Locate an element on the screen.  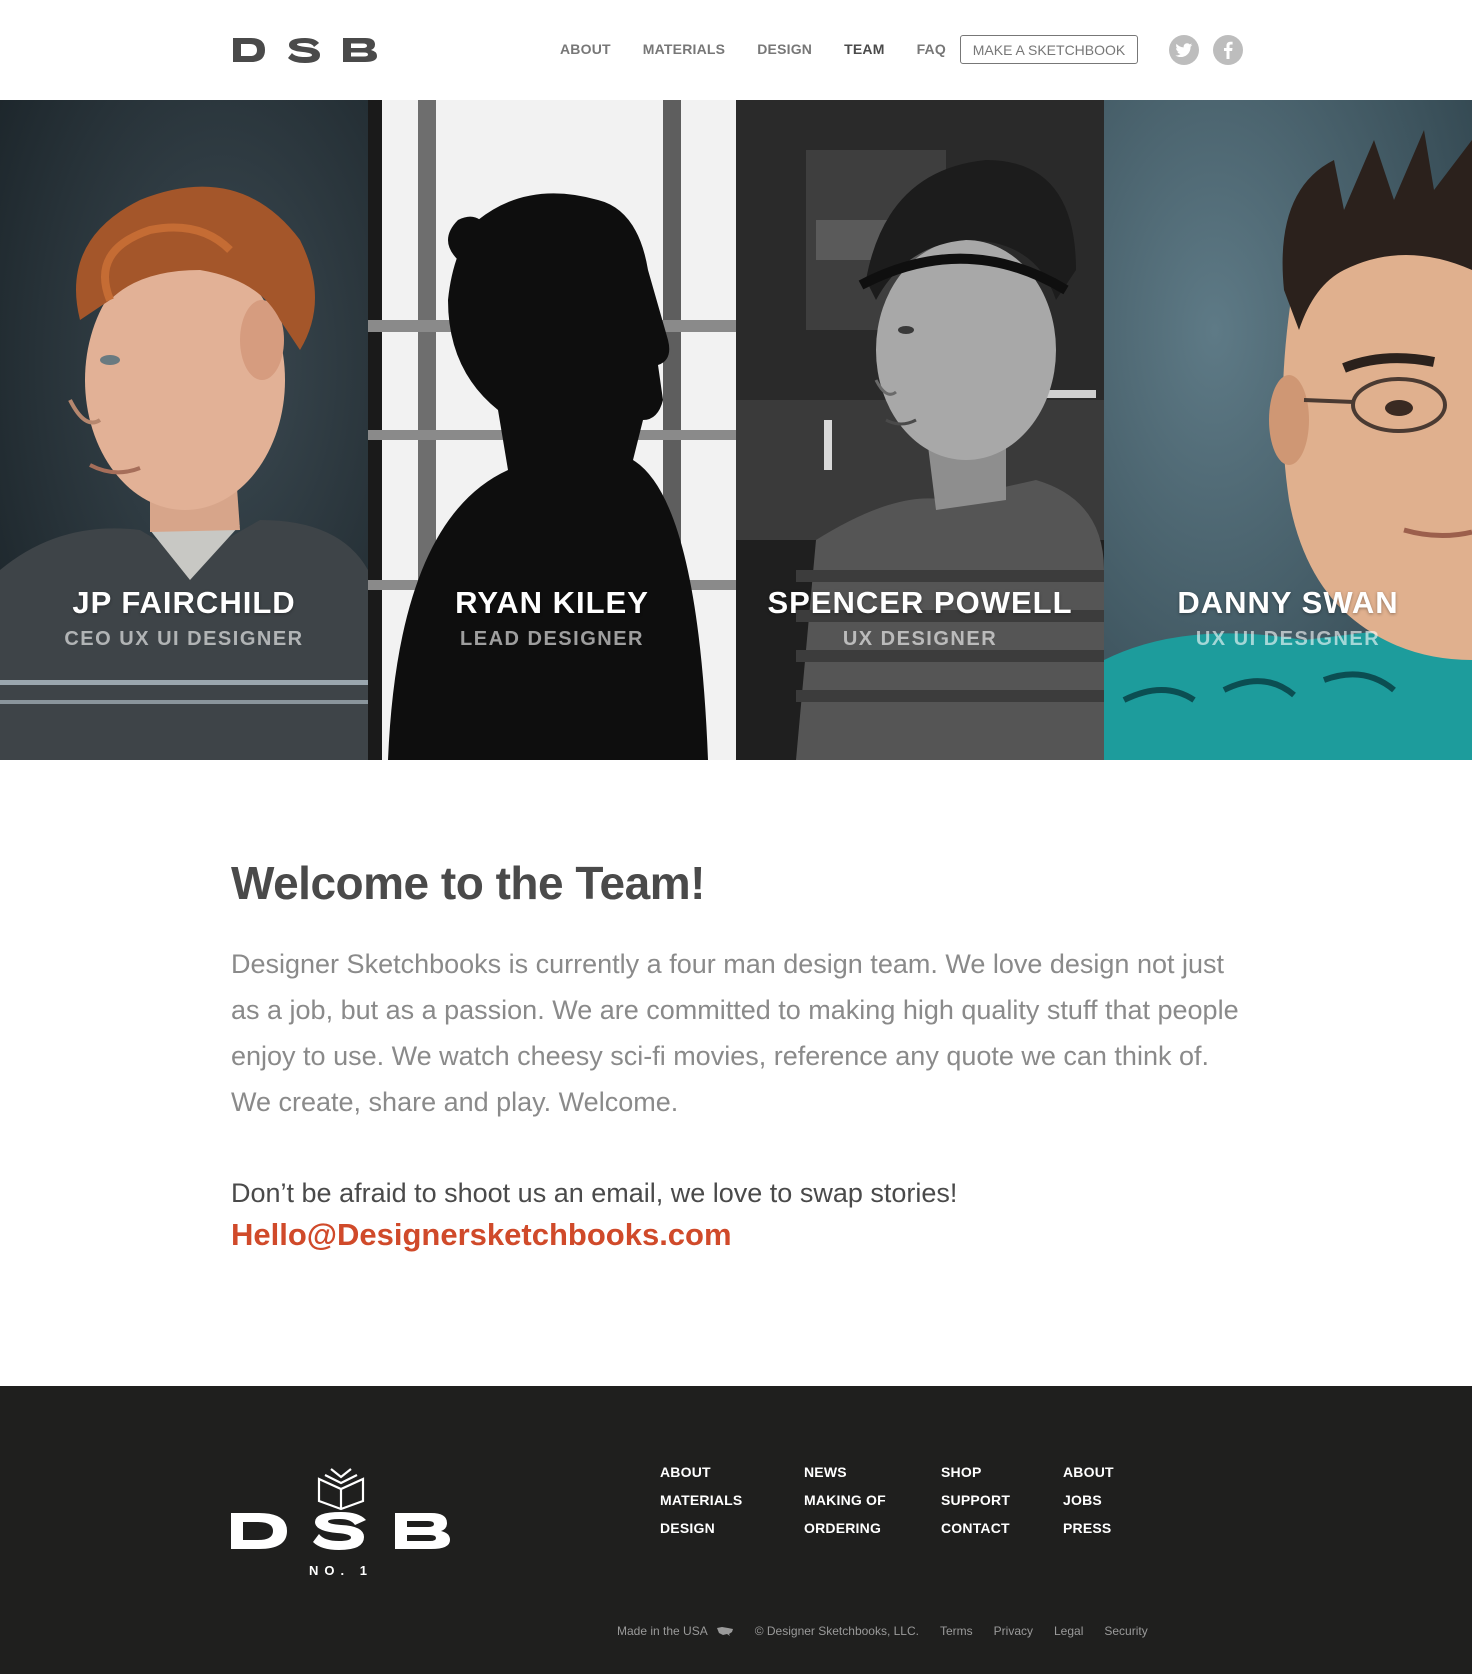
member-name: SPENCER POWELL is located at coordinates (920, 602).